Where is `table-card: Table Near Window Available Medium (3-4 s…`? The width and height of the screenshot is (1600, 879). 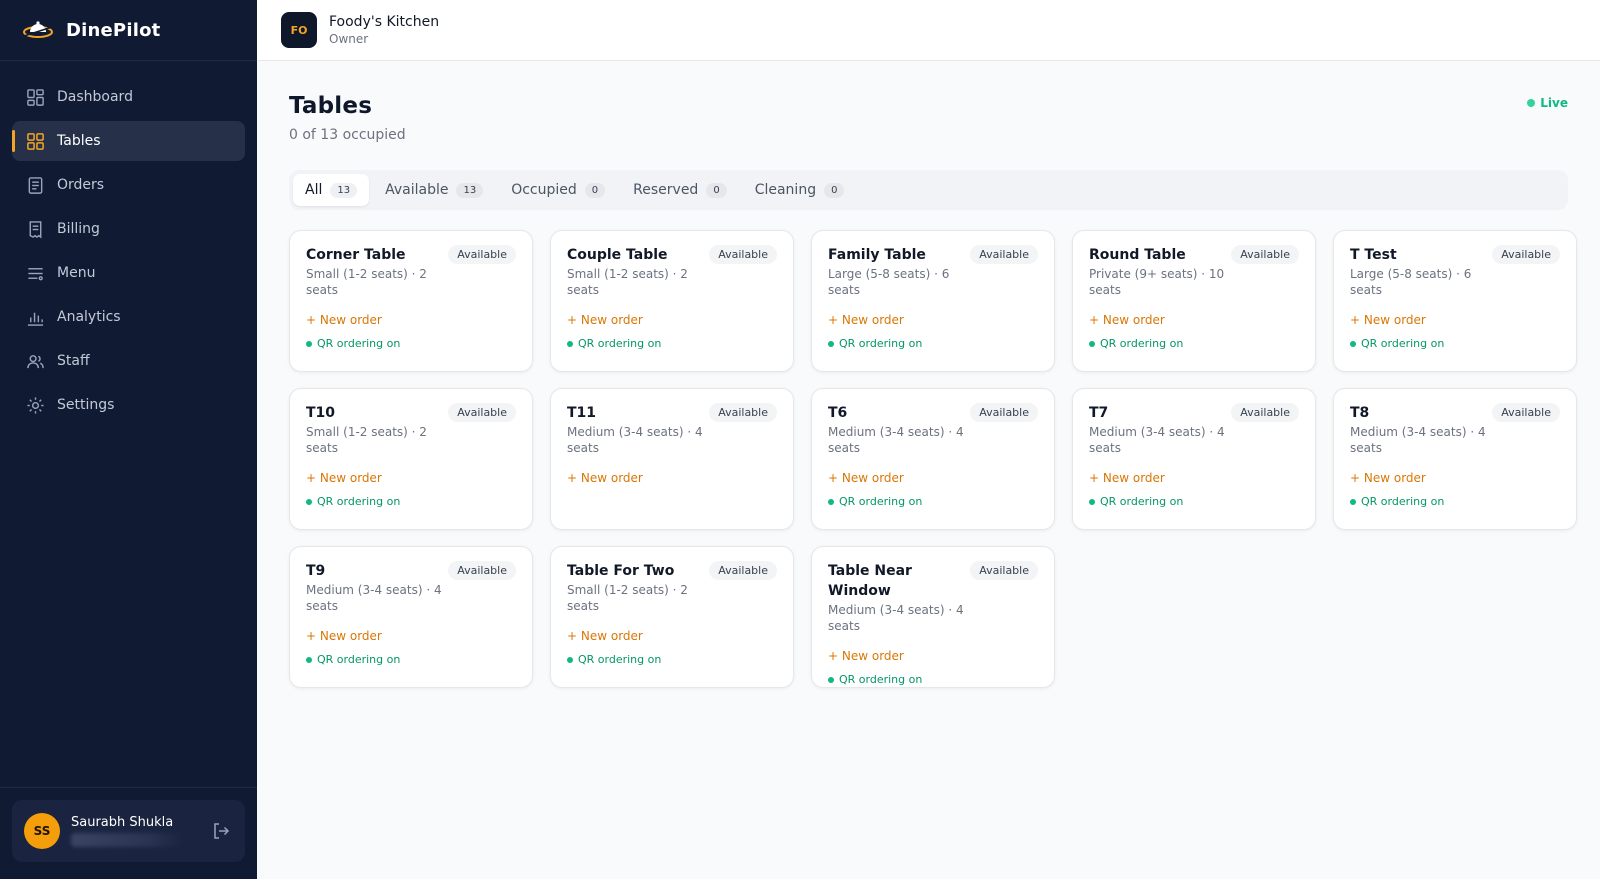 table-card: Table Near Window Available Medium (3-4 s… is located at coordinates (933, 617).